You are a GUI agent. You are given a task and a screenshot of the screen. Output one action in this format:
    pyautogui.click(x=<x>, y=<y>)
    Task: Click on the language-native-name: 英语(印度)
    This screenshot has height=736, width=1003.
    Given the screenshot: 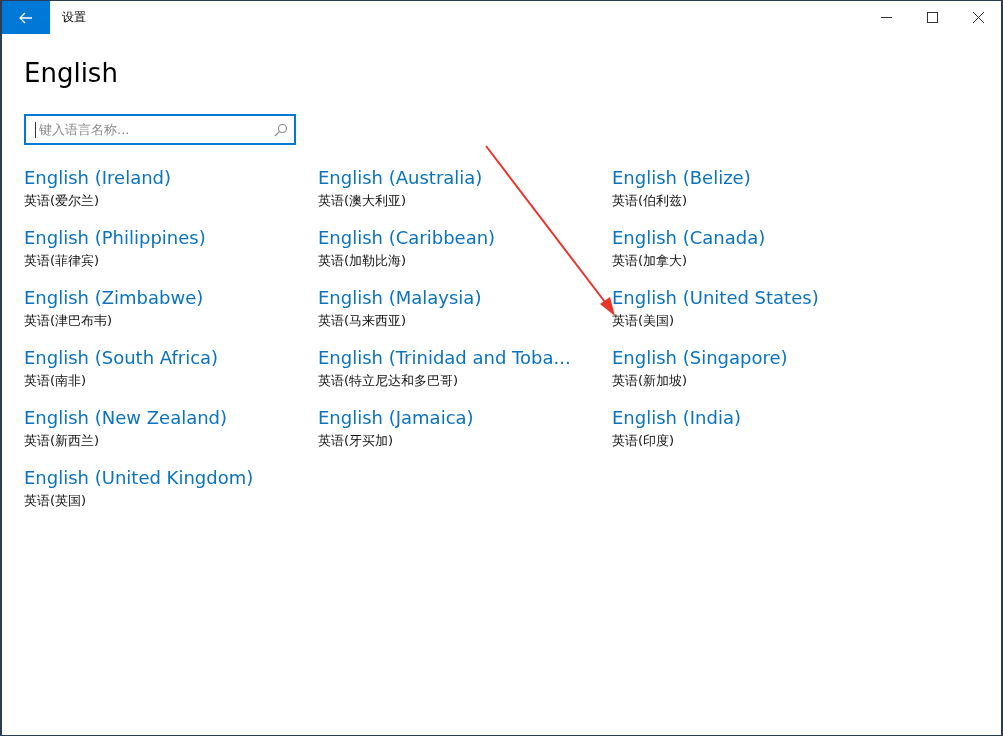 What is the action you would take?
    pyautogui.click(x=643, y=441)
    